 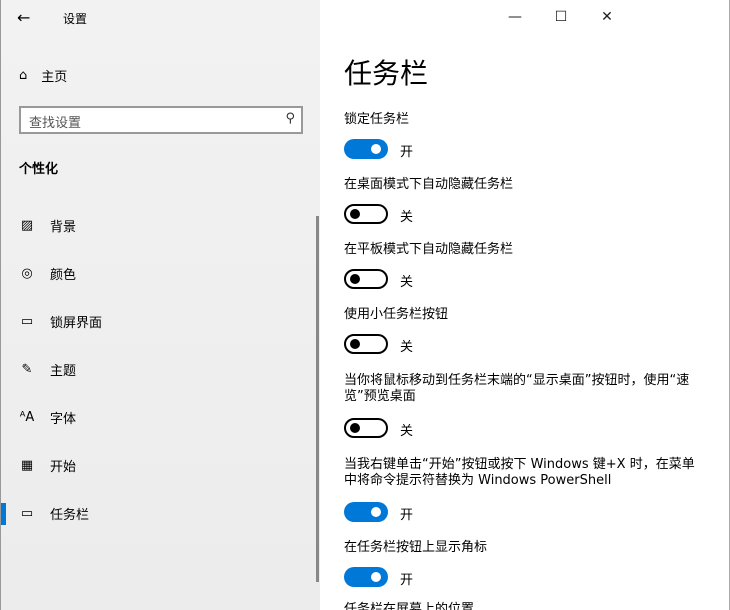 I want to click on sidebar-item-label: 开始, so click(x=63, y=467).